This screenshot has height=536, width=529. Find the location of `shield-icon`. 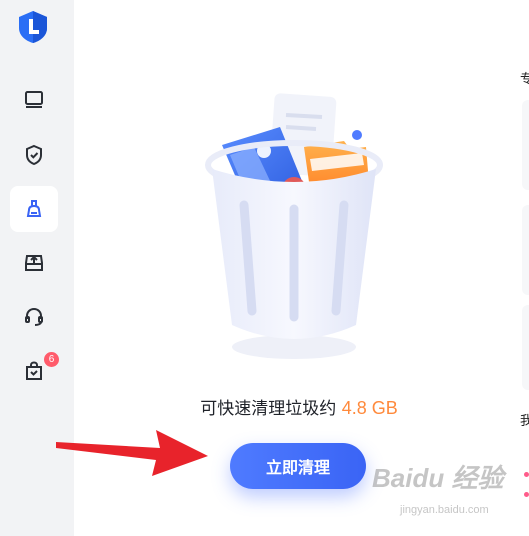

shield-icon is located at coordinates (34, 155).